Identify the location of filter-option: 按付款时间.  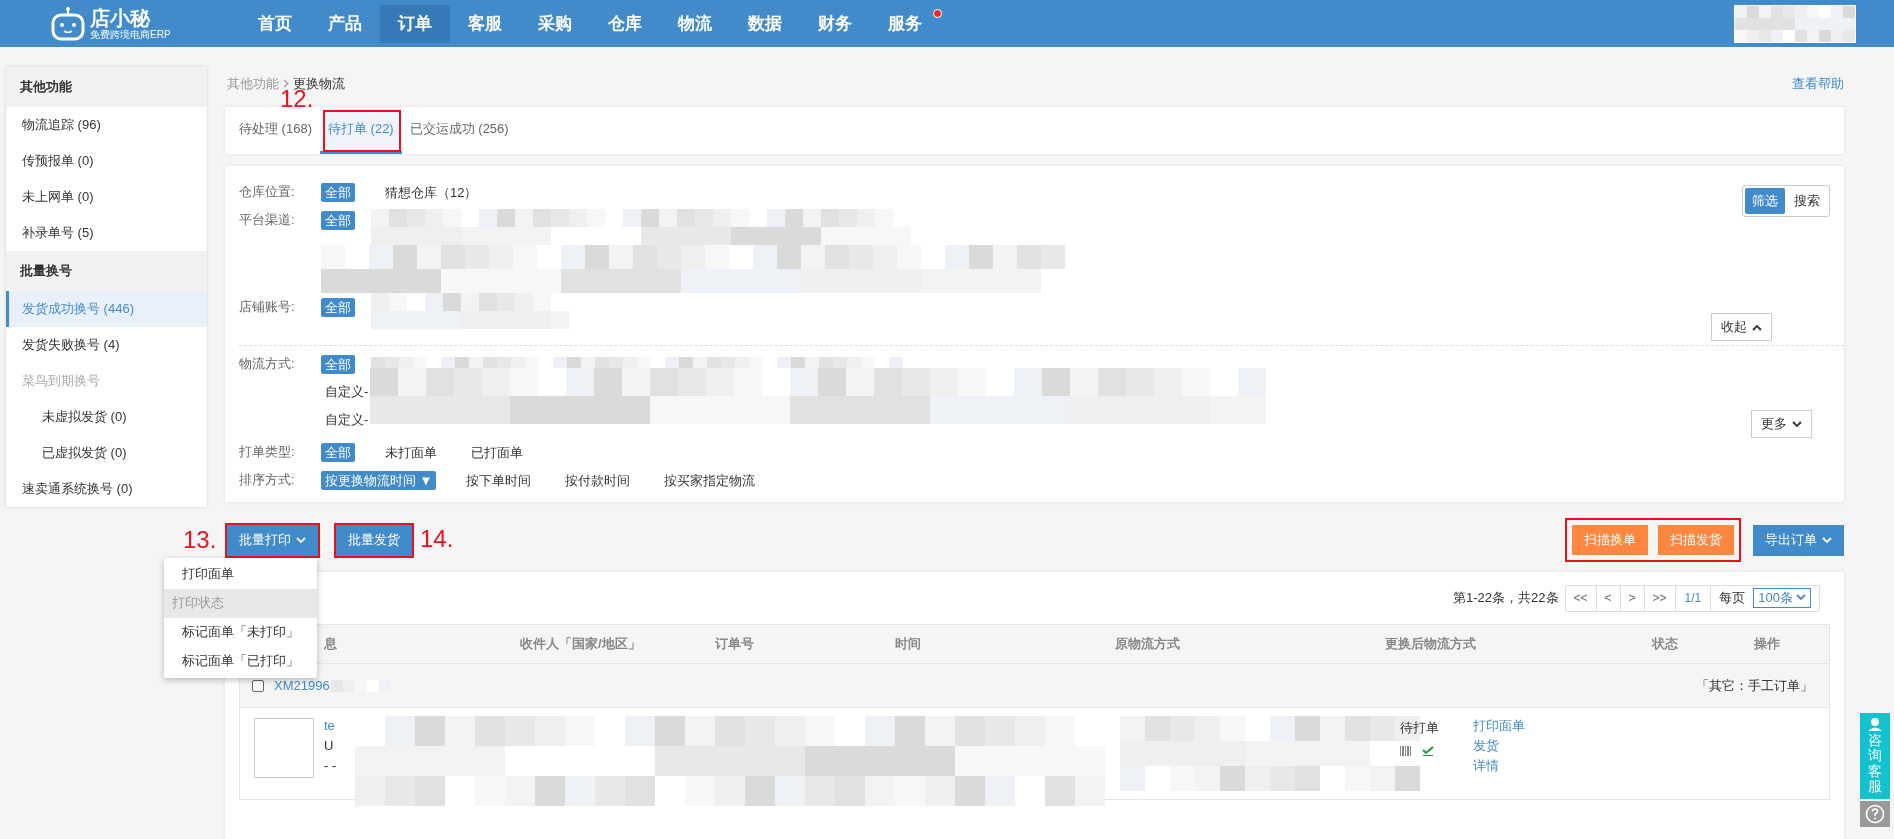
(598, 480).